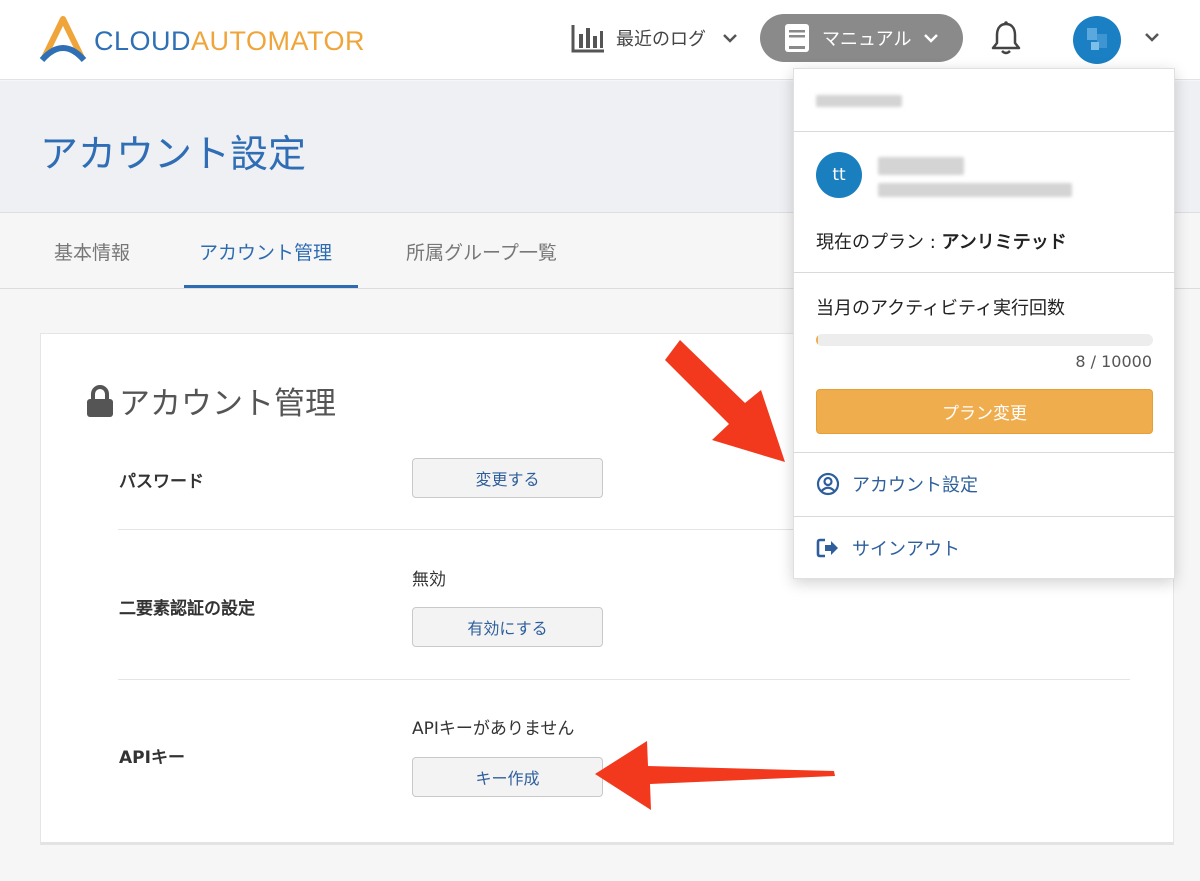 The height and width of the screenshot is (881, 1200). Describe the element at coordinates (828, 484) in the screenshot. I see `user-circle-icon` at that location.